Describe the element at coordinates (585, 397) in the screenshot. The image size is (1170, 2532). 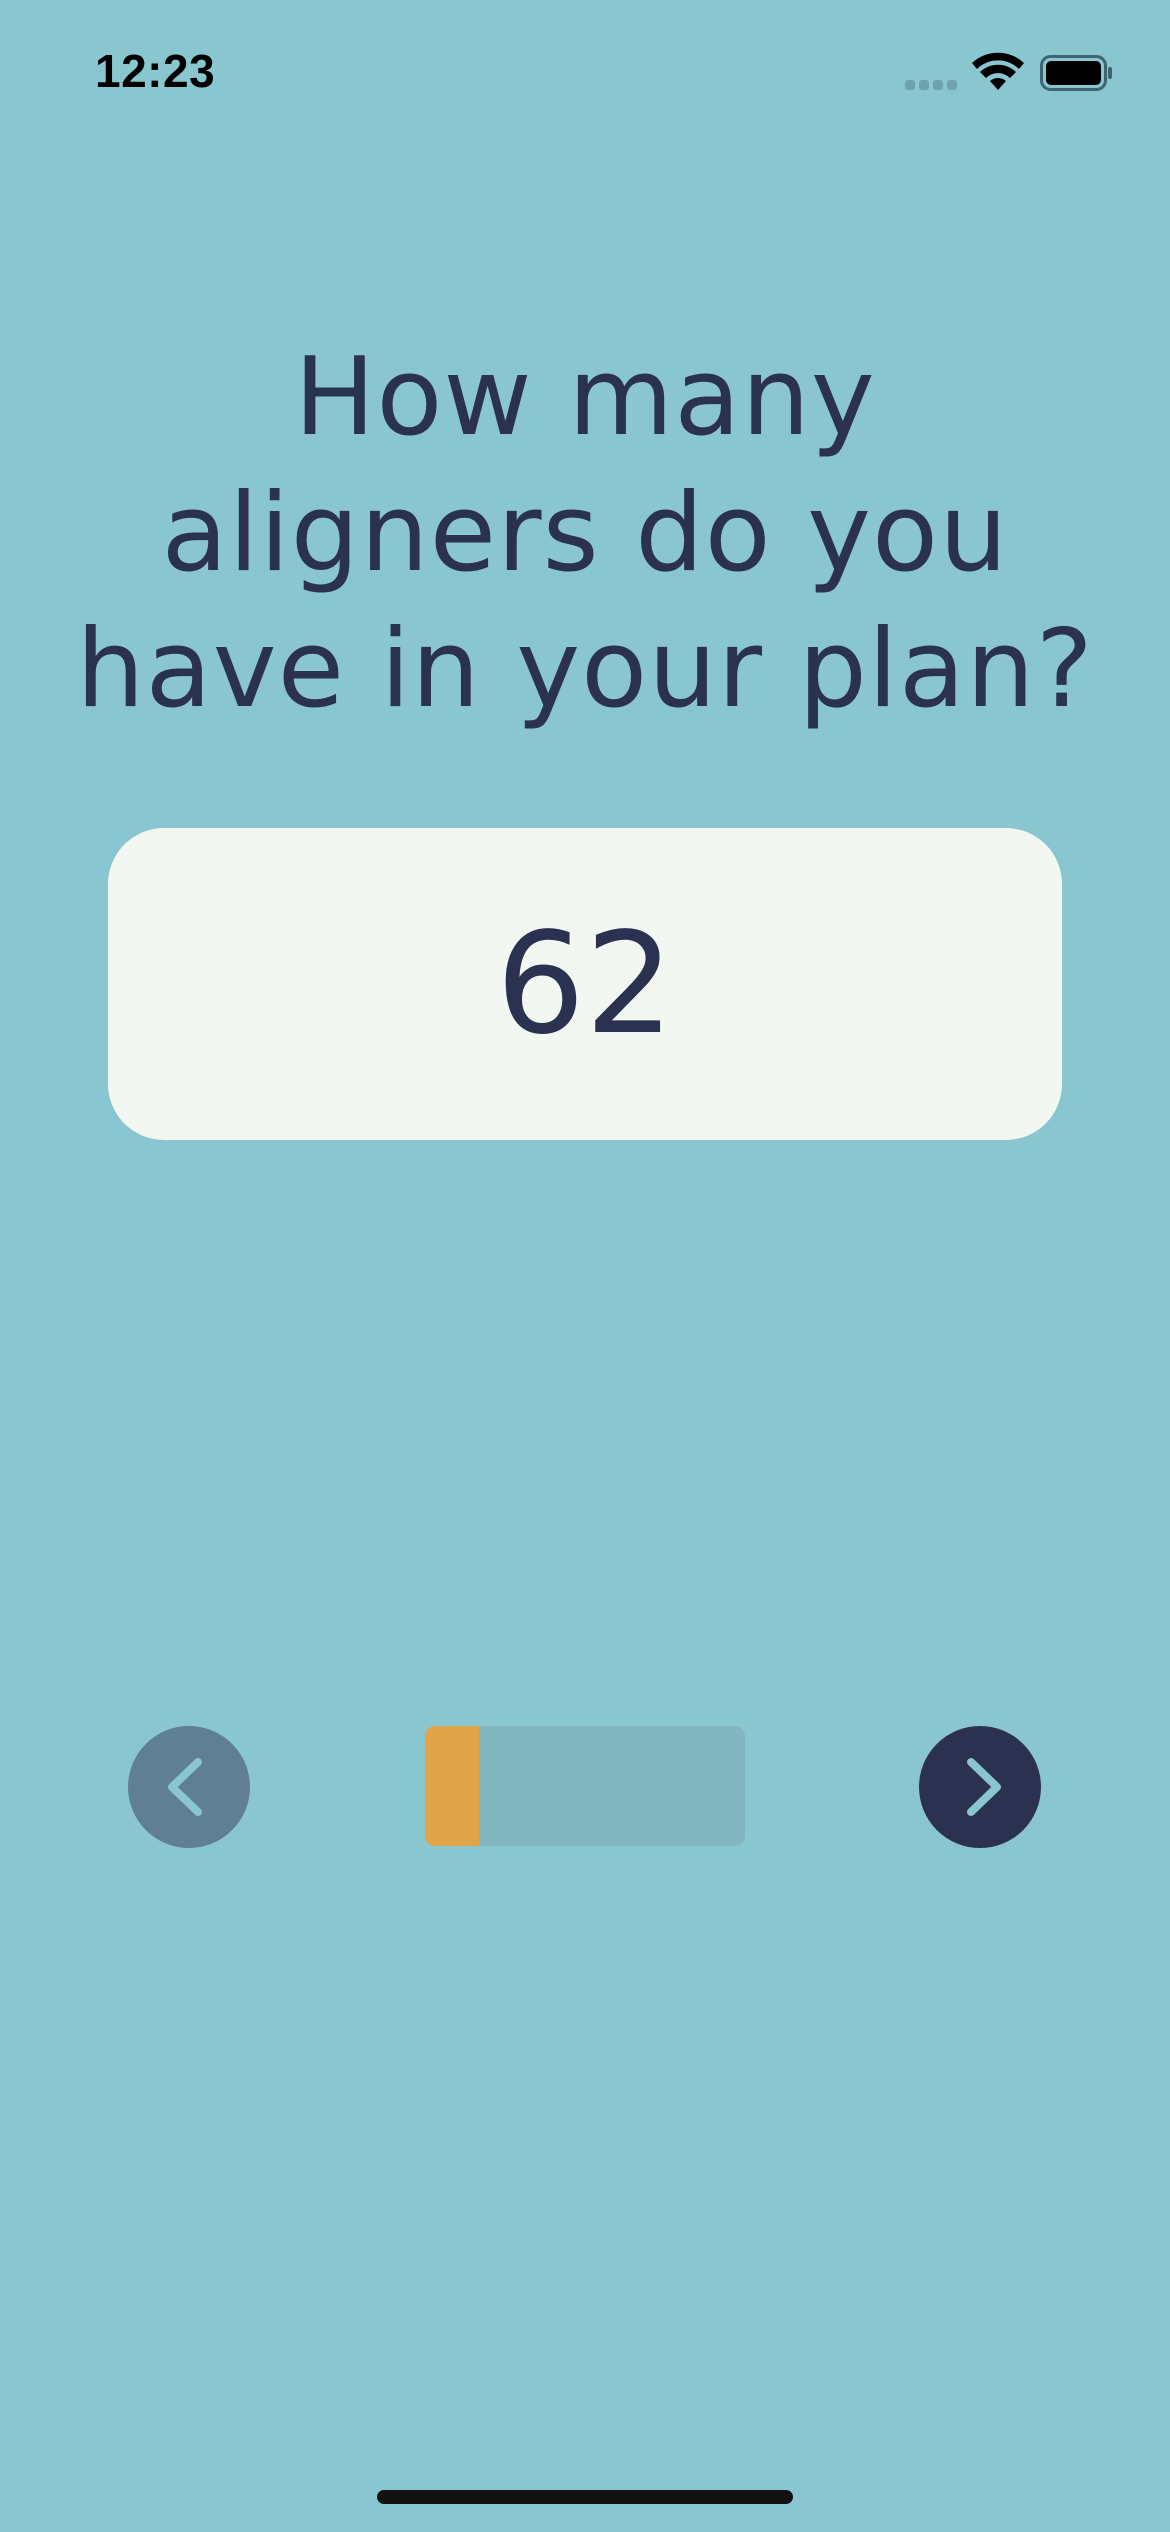
I see `question-line-1: How many` at that location.